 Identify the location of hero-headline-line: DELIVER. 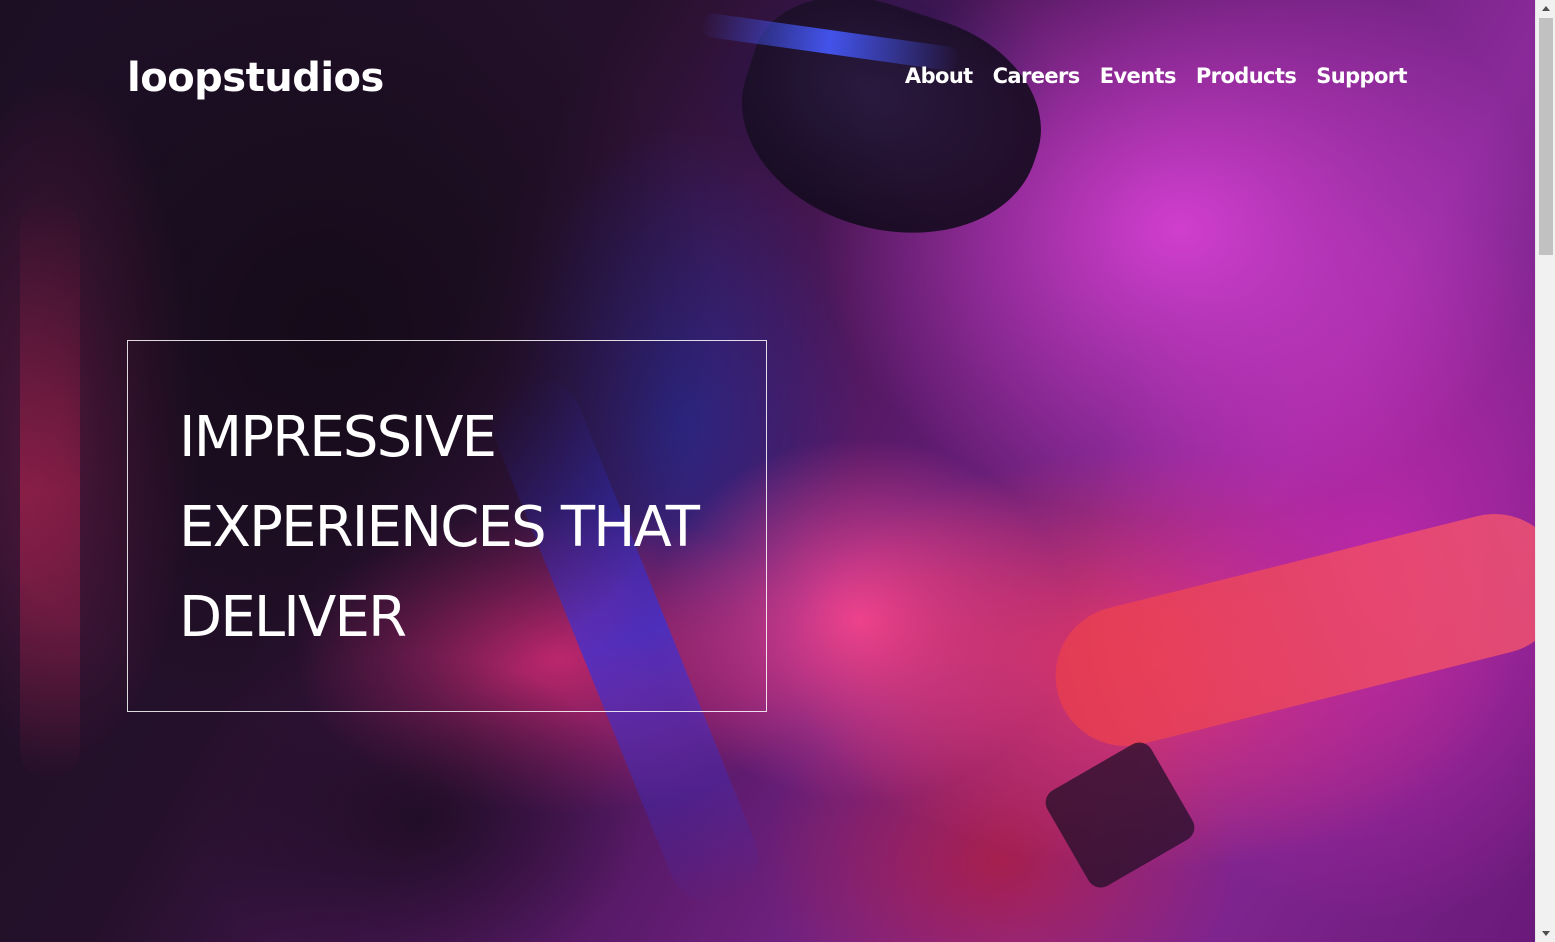
(293, 617).